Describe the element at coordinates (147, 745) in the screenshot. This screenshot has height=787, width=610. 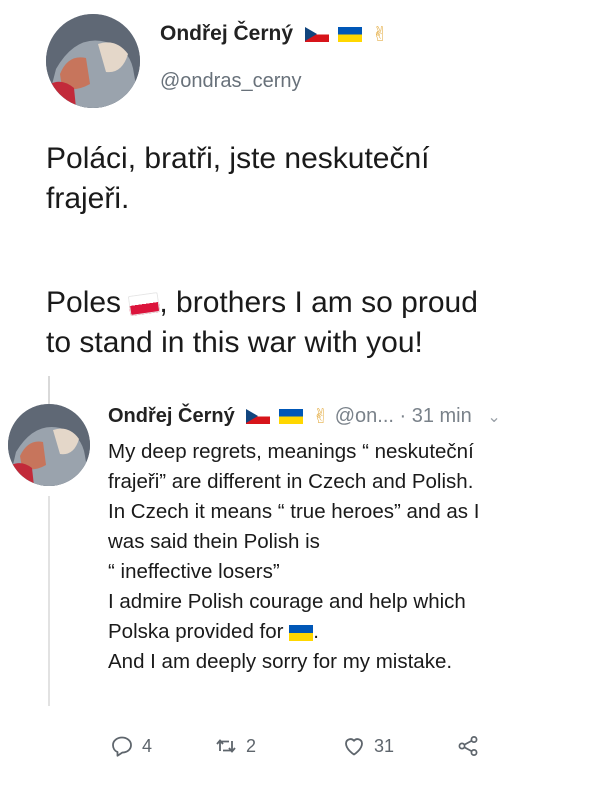
I see `reply-count: 4` at that location.